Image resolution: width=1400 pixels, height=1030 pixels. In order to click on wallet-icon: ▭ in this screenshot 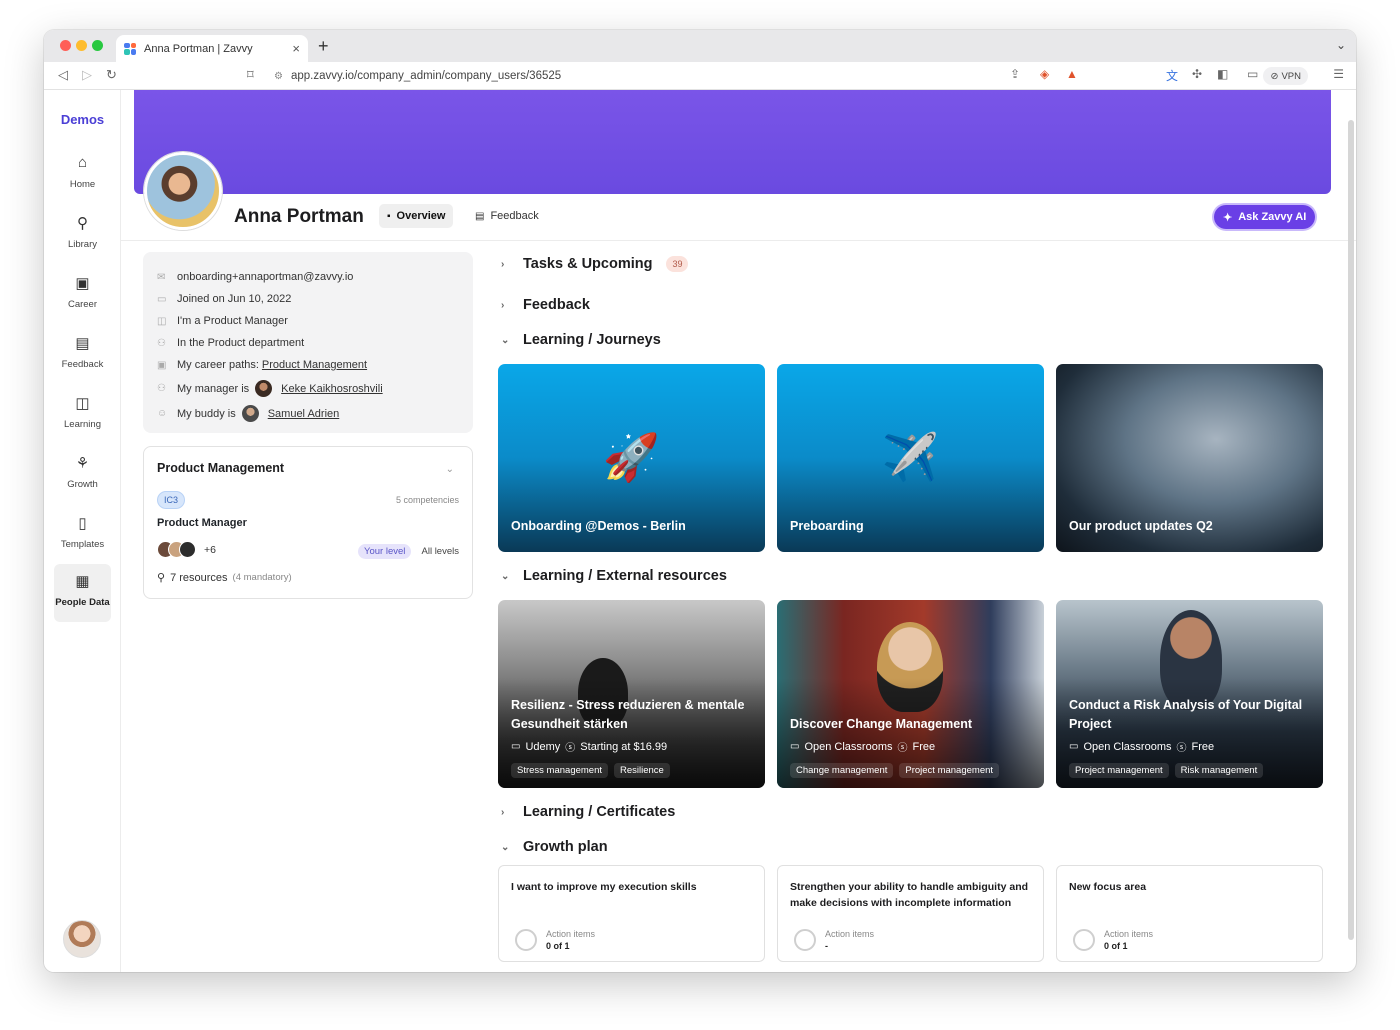, I will do `click(1252, 74)`.